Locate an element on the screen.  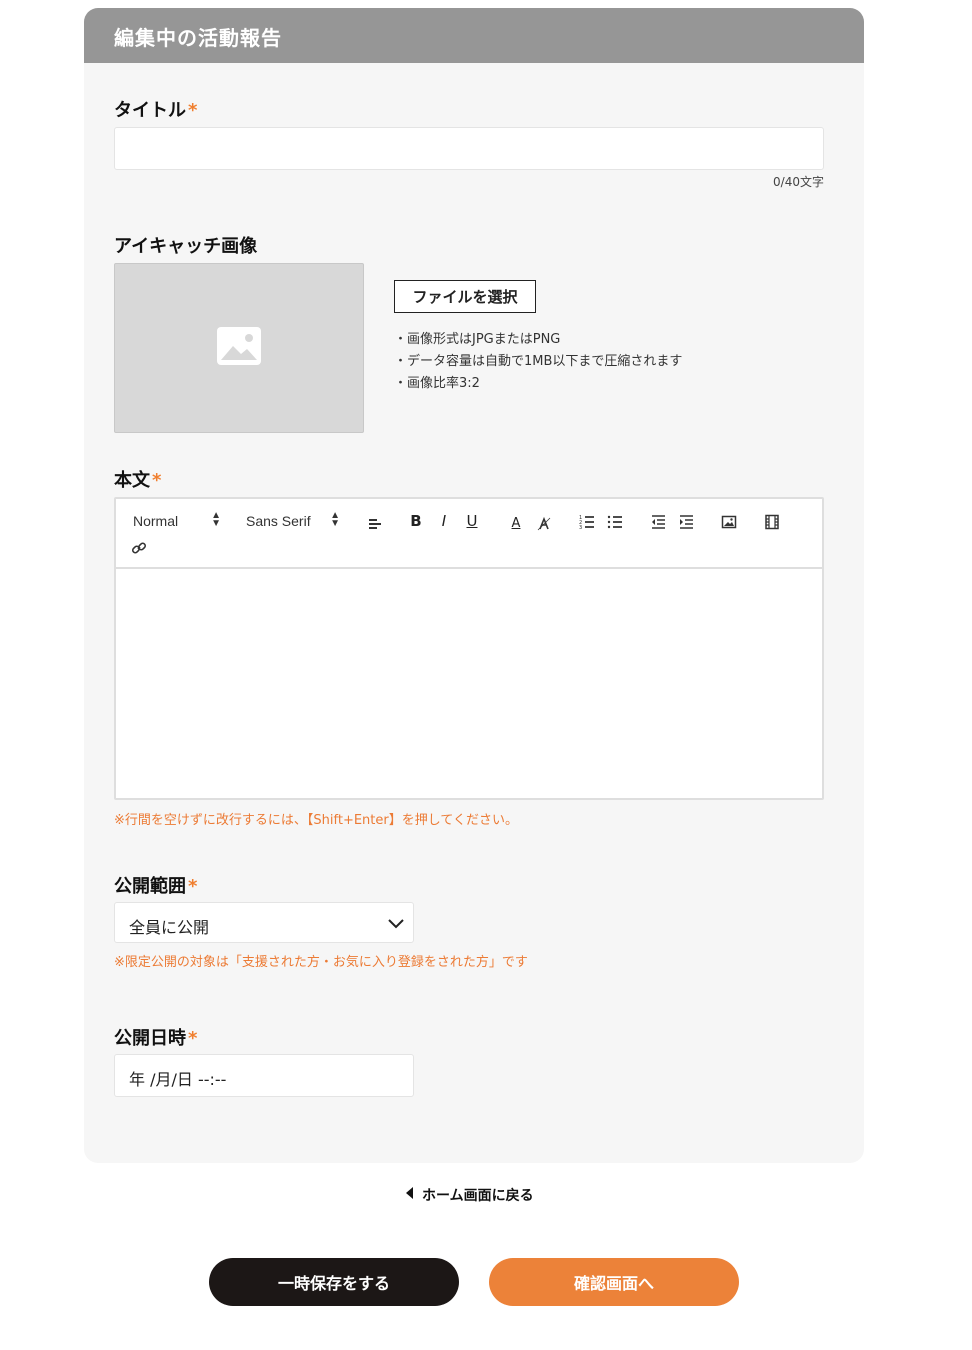
note-item: ・データ容量は自動で1MB以下まで圧縮されます is located at coordinates (538, 361).